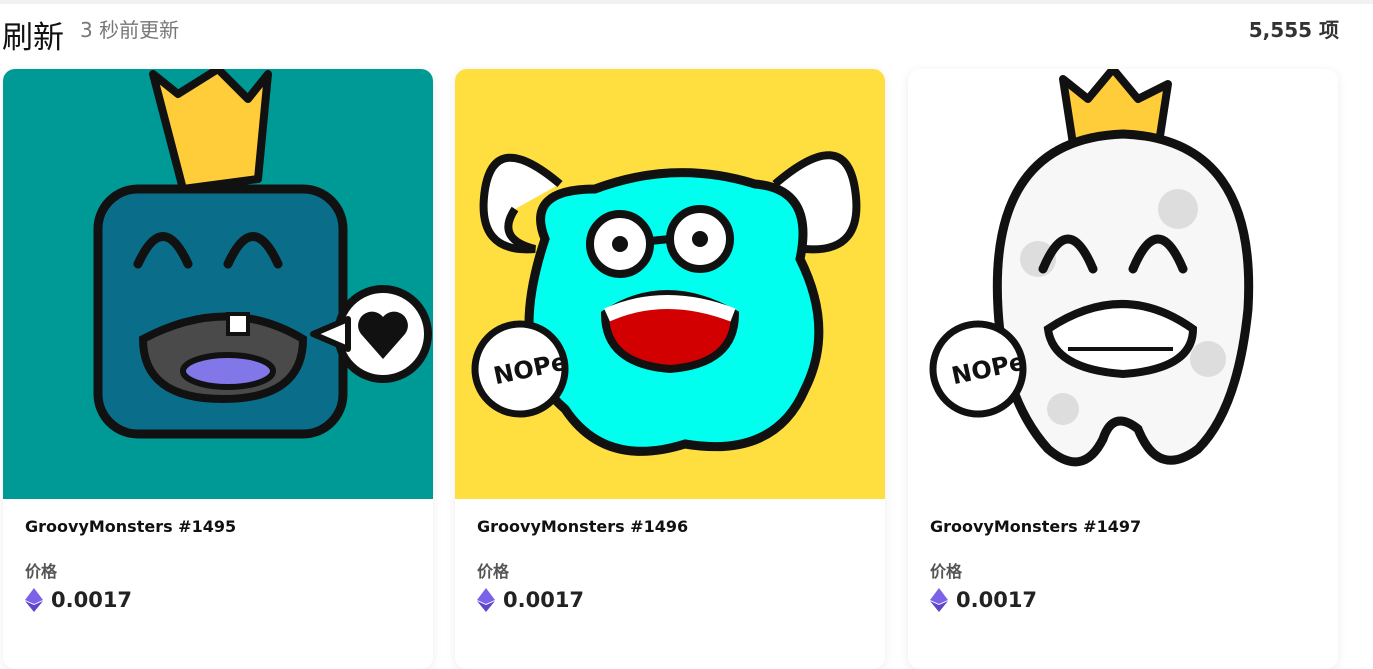 Image resolution: width=1373 pixels, height=669 pixels. Describe the element at coordinates (218, 526) in the screenshot. I see `nft-name: GroovyMonsters #1495` at that location.